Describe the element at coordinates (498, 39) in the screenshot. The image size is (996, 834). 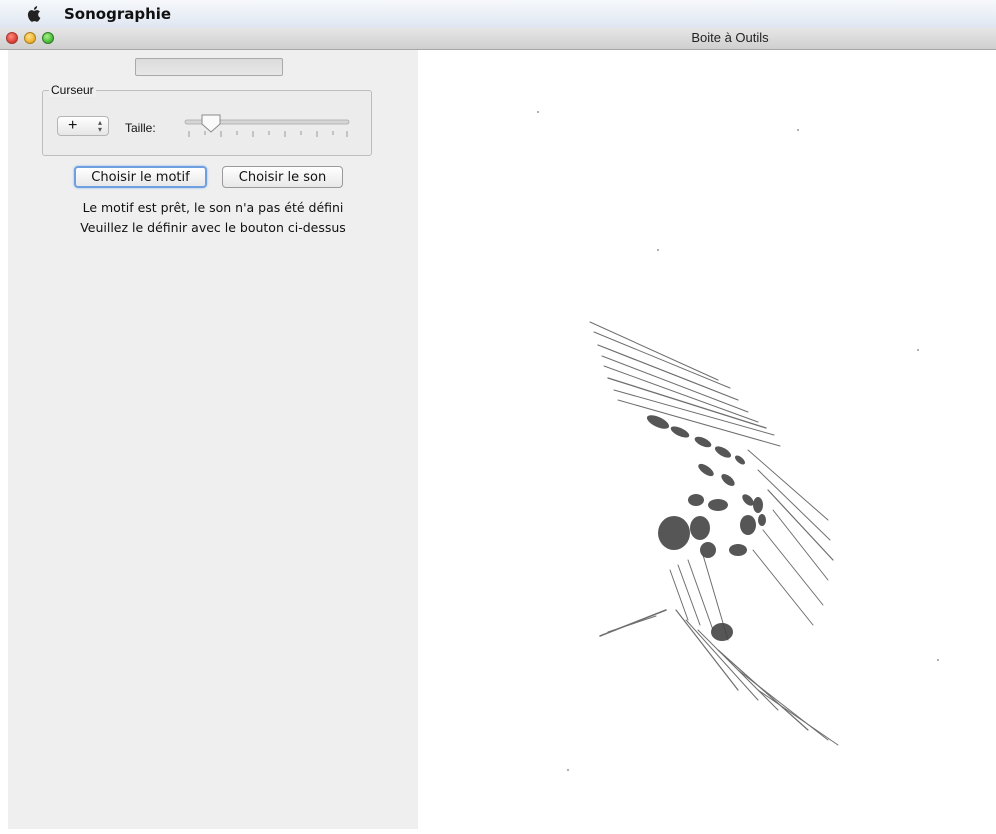
I see `window-title-bar: Boite à Outils` at that location.